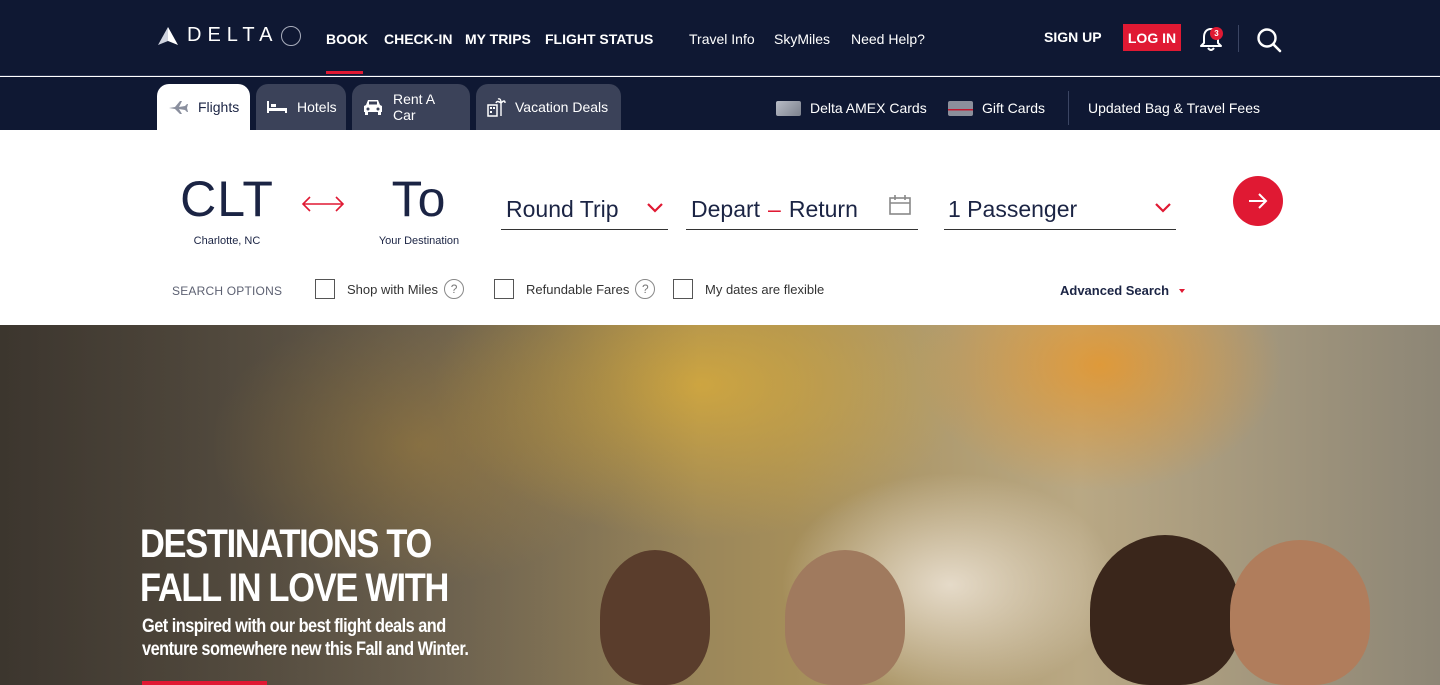 This screenshot has width=1440, height=685. What do you see at coordinates (204, 683) in the screenshot?
I see `hero-cta-button` at bounding box center [204, 683].